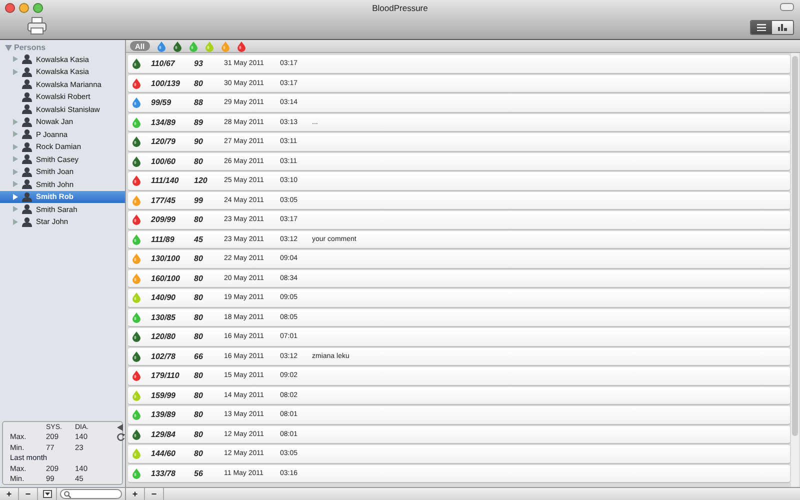  Describe the element at coordinates (120, 427) in the screenshot. I see `collapse-arrow-icon` at that location.